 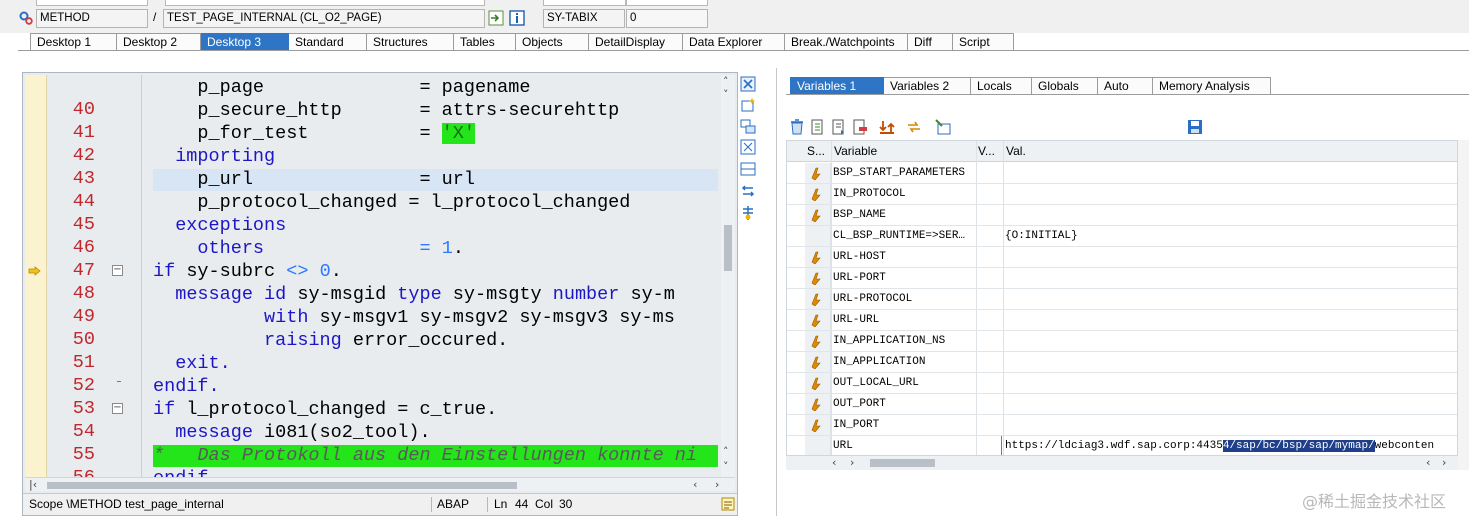 I want to click on tab-auto: Auto, so click(x=1125, y=86).